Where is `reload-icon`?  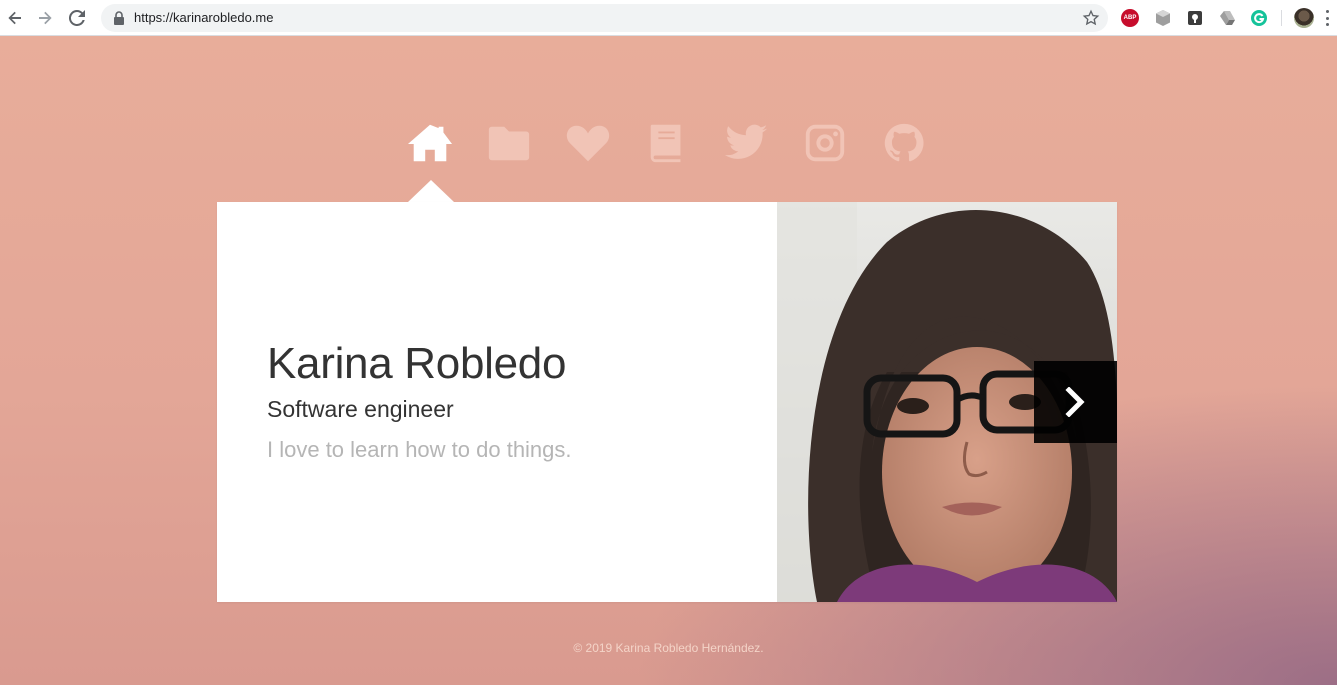 reload-icon is located at coordinates (77, 18).